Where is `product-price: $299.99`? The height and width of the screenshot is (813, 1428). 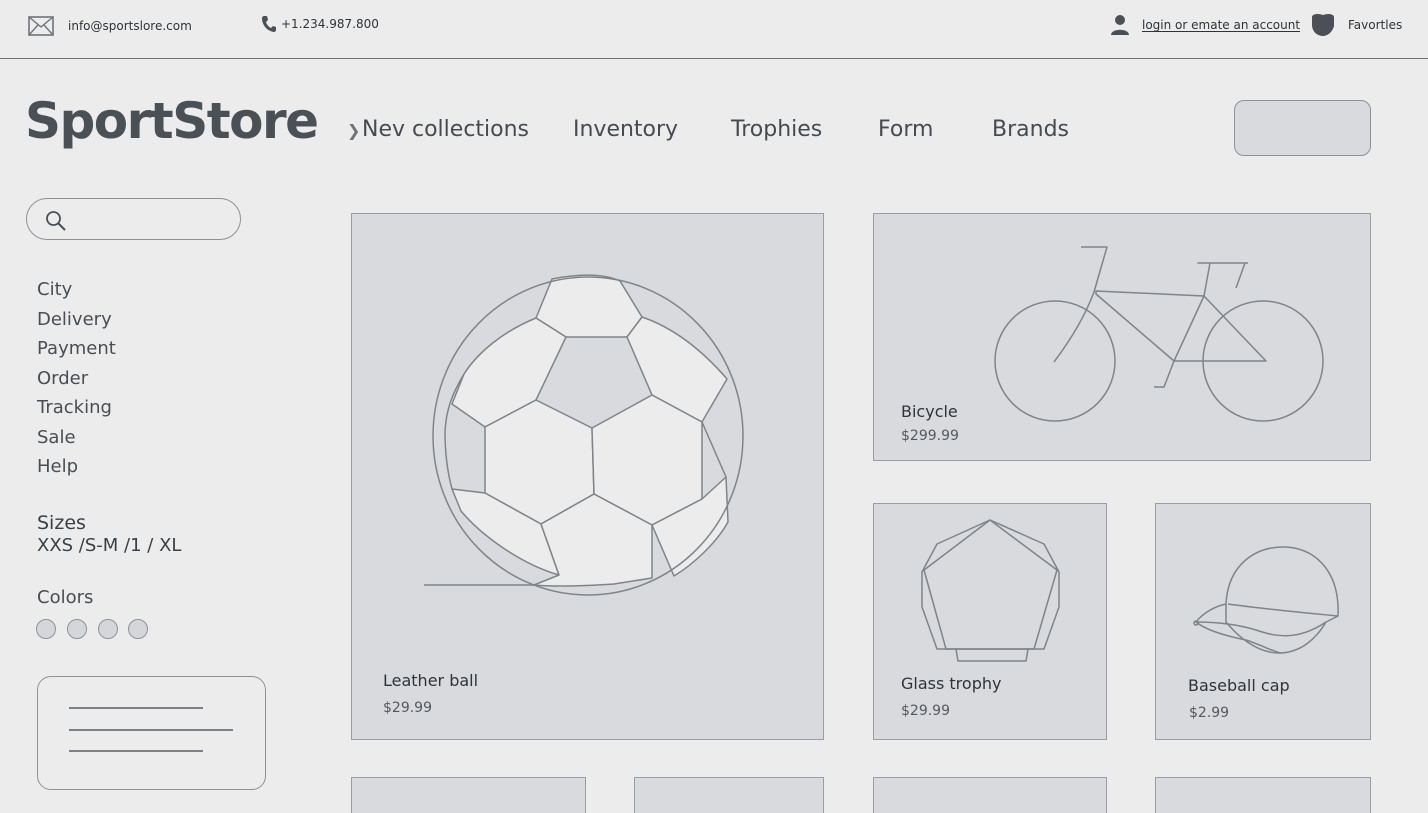
product-price: $299.99 is located at coordinates (930, 436).